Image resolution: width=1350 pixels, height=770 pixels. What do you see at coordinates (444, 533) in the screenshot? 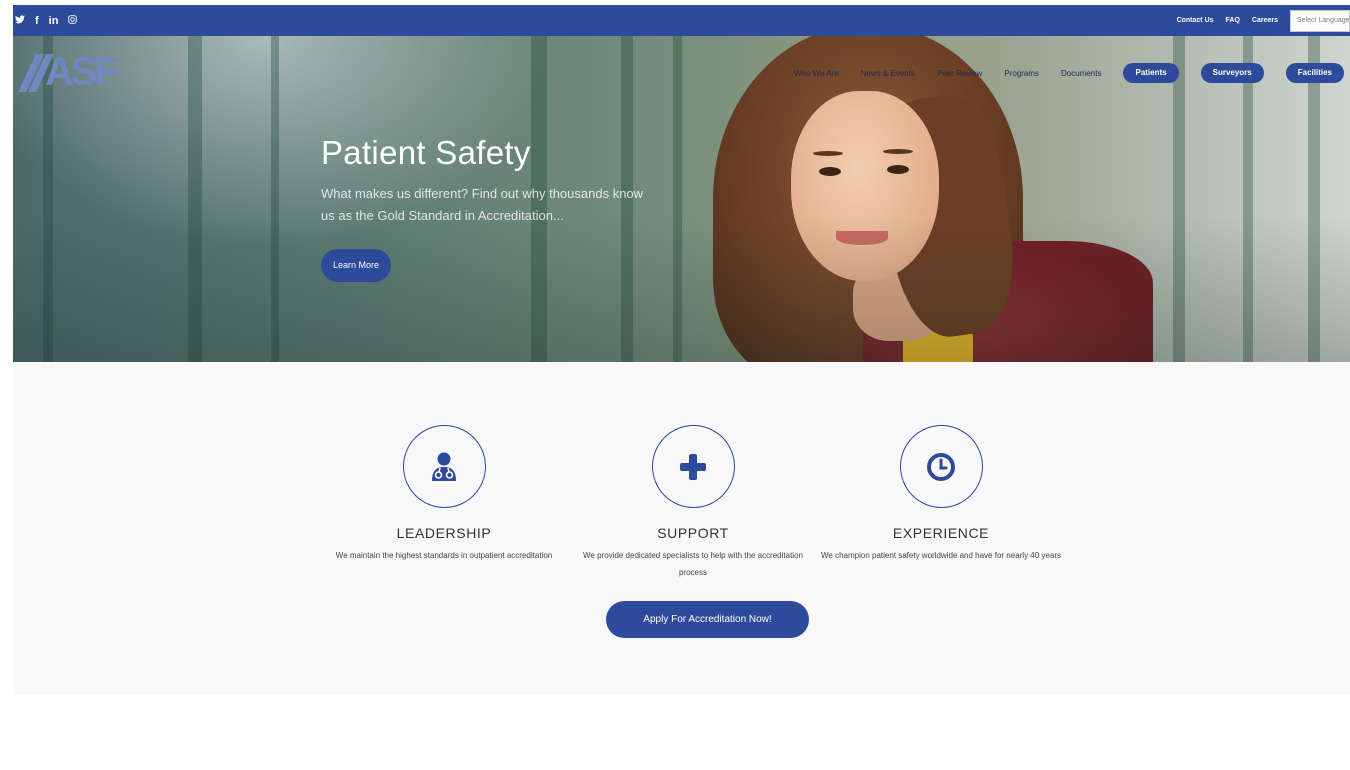
I see `feature-title: LEADERSHIP` at bounding box center [444, 533].